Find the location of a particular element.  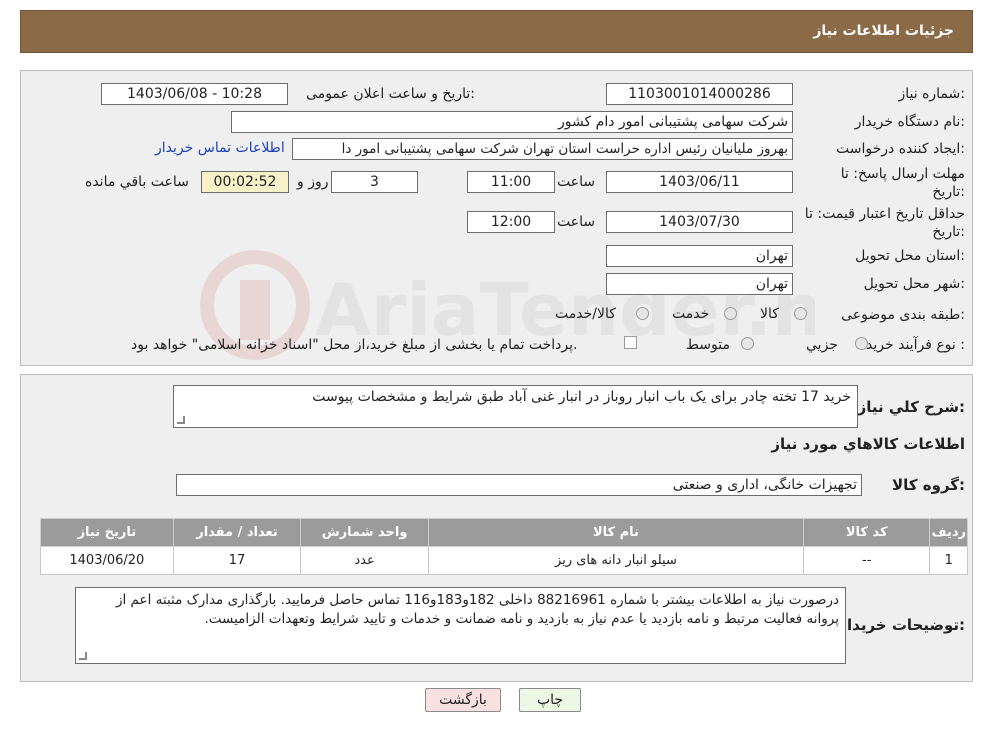

validity-date-field: 1403/07/30 is located at coordinates (699, 222).